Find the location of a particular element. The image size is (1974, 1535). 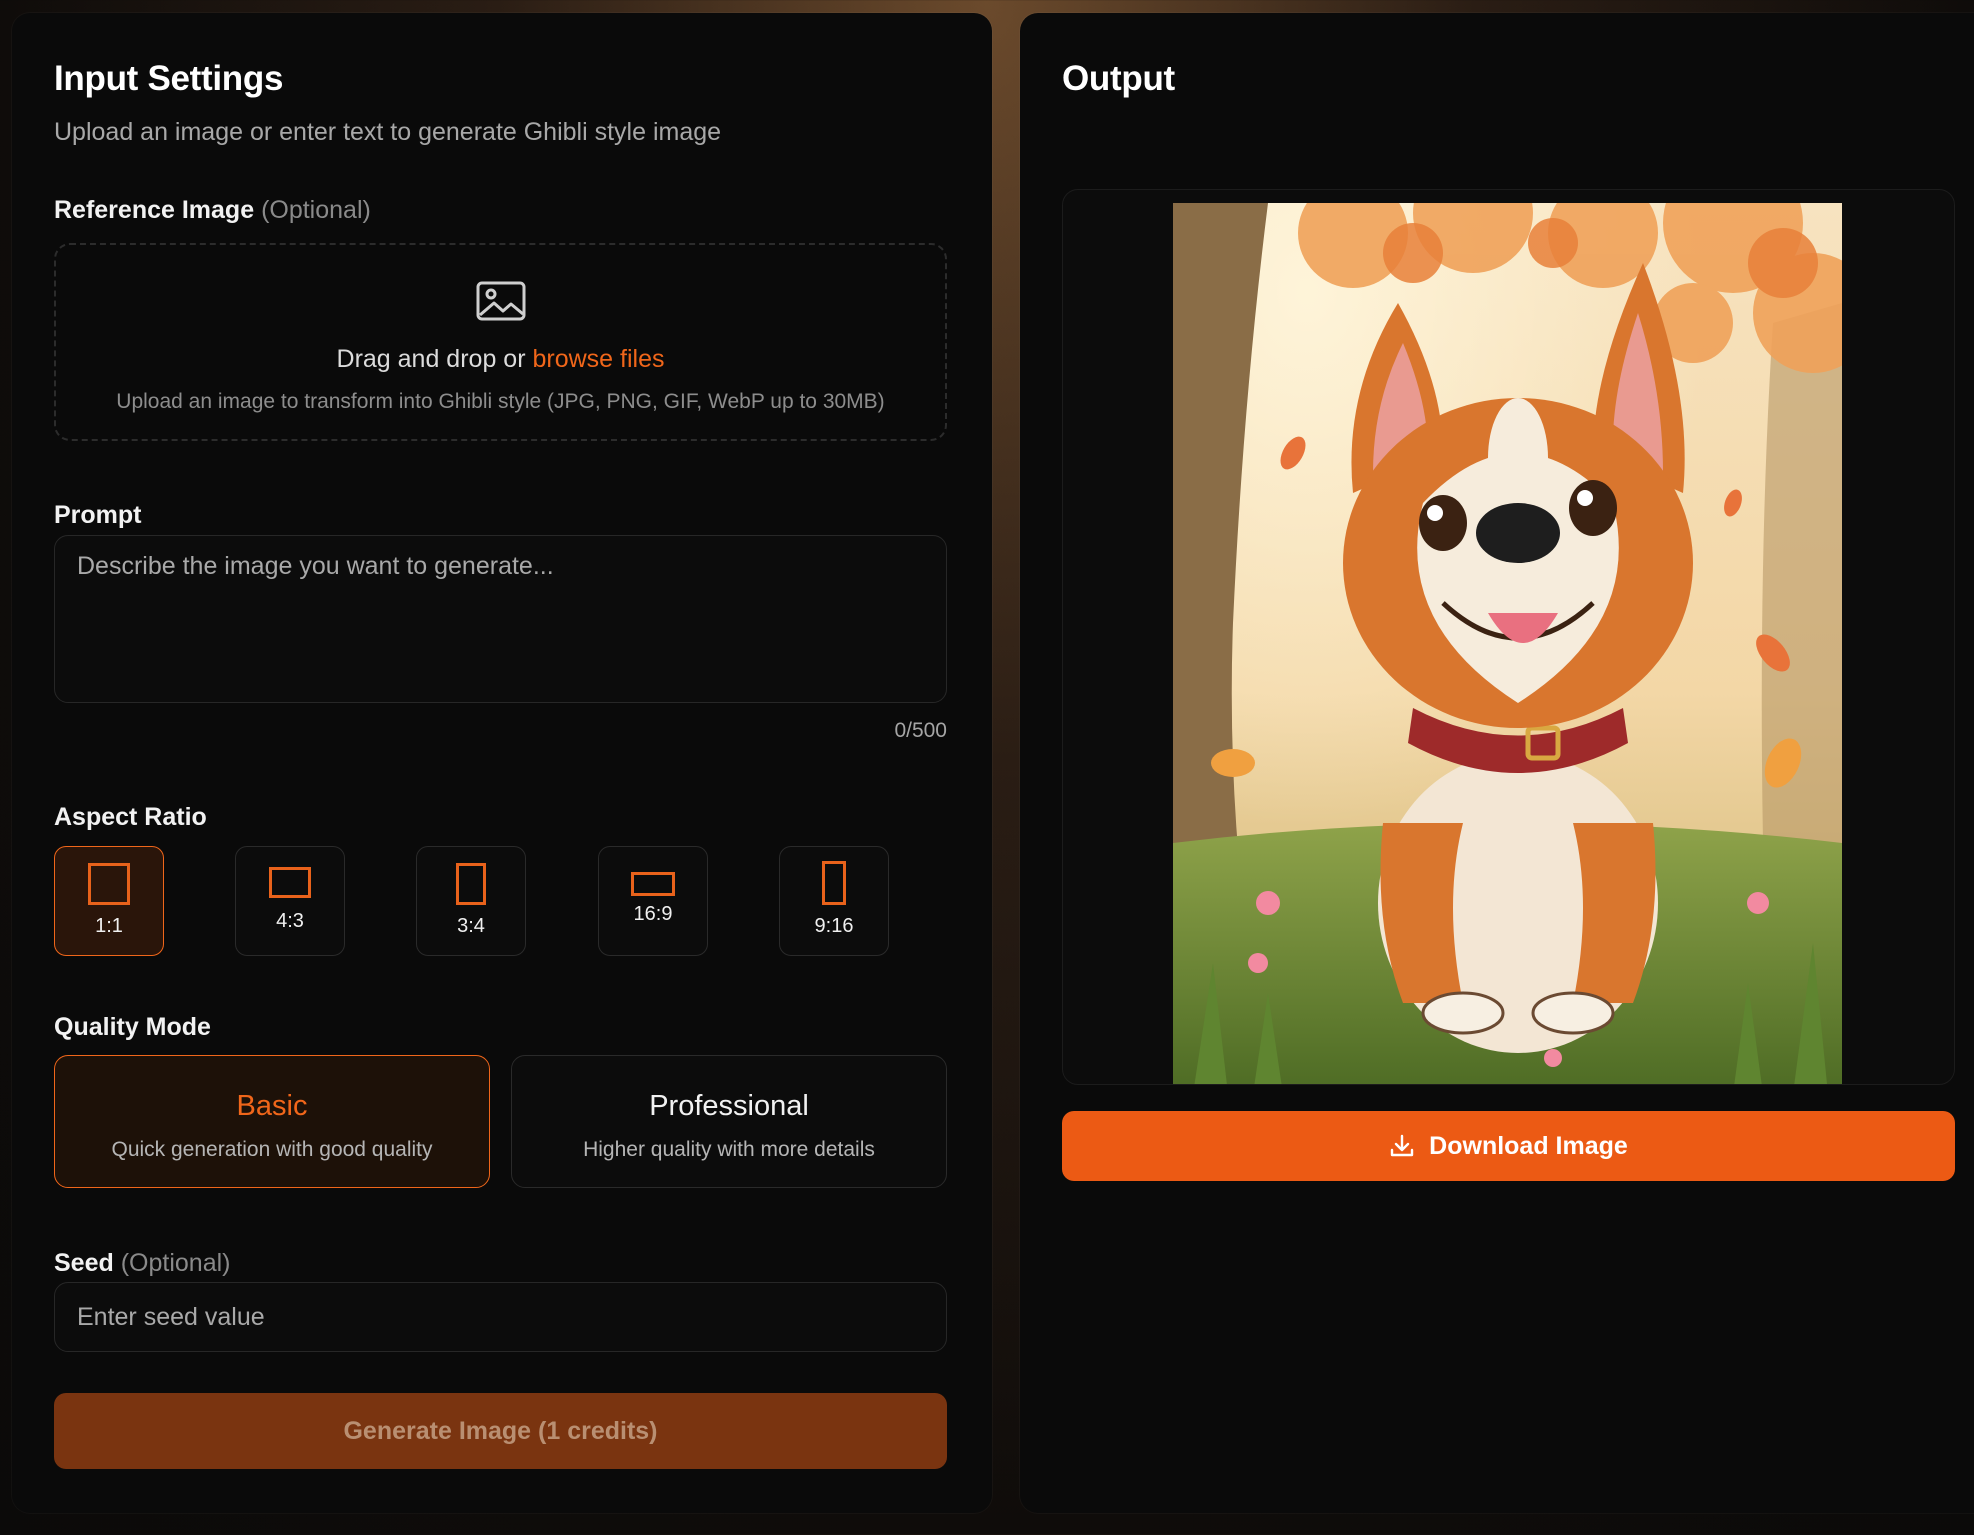

input-settings-title: Input Settings is located at coordinates (169, 78).